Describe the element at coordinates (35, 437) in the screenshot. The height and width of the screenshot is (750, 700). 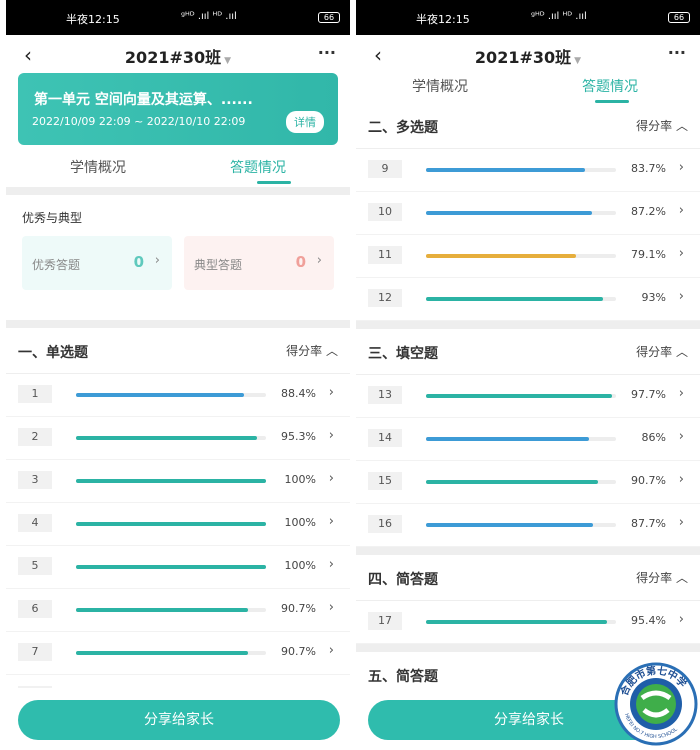
I see `question-number: 2` at that location.